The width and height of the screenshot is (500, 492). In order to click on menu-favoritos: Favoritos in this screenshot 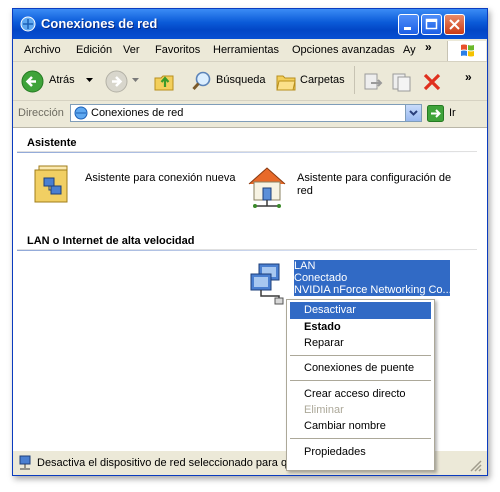, I will do `click(177, 50)`.